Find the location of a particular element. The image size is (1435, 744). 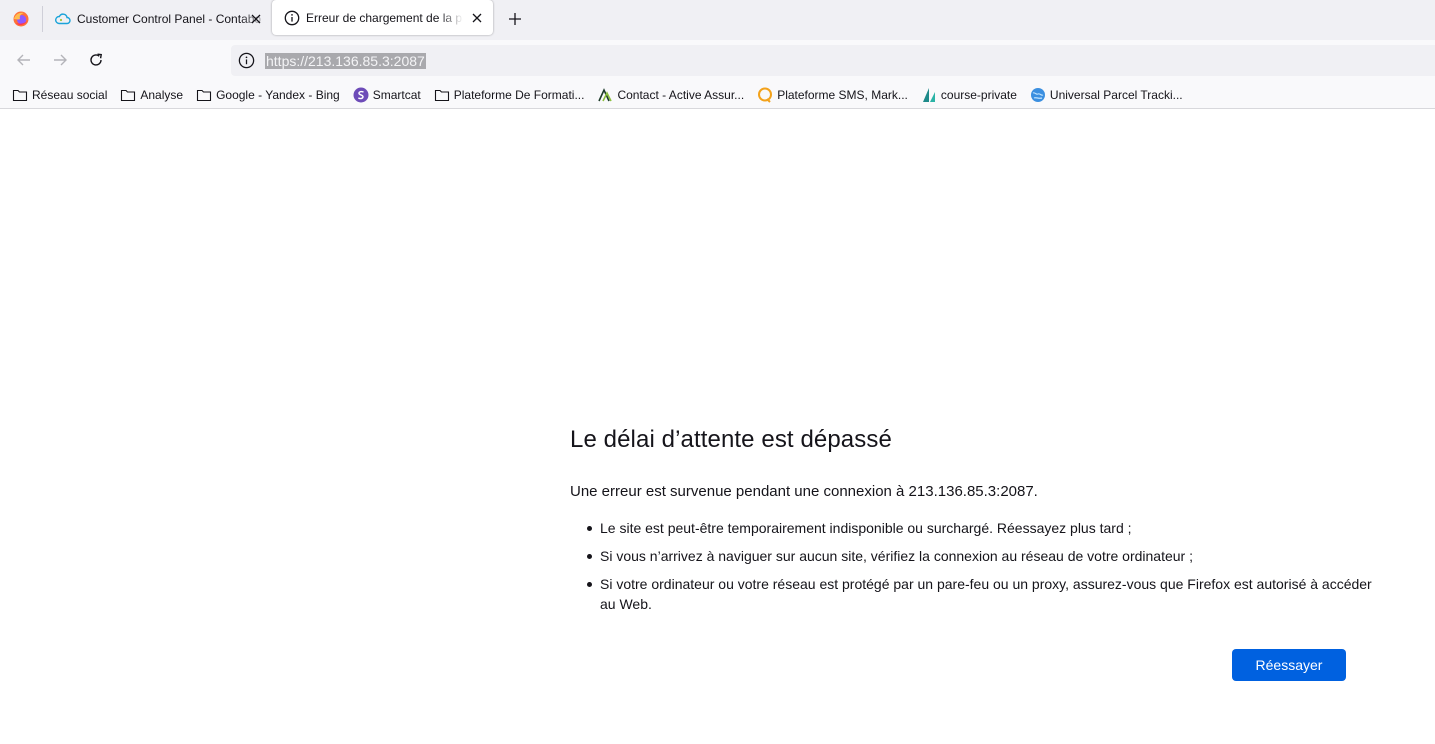

bookmark-course-private: course-private is located at coordinates (969, 95).